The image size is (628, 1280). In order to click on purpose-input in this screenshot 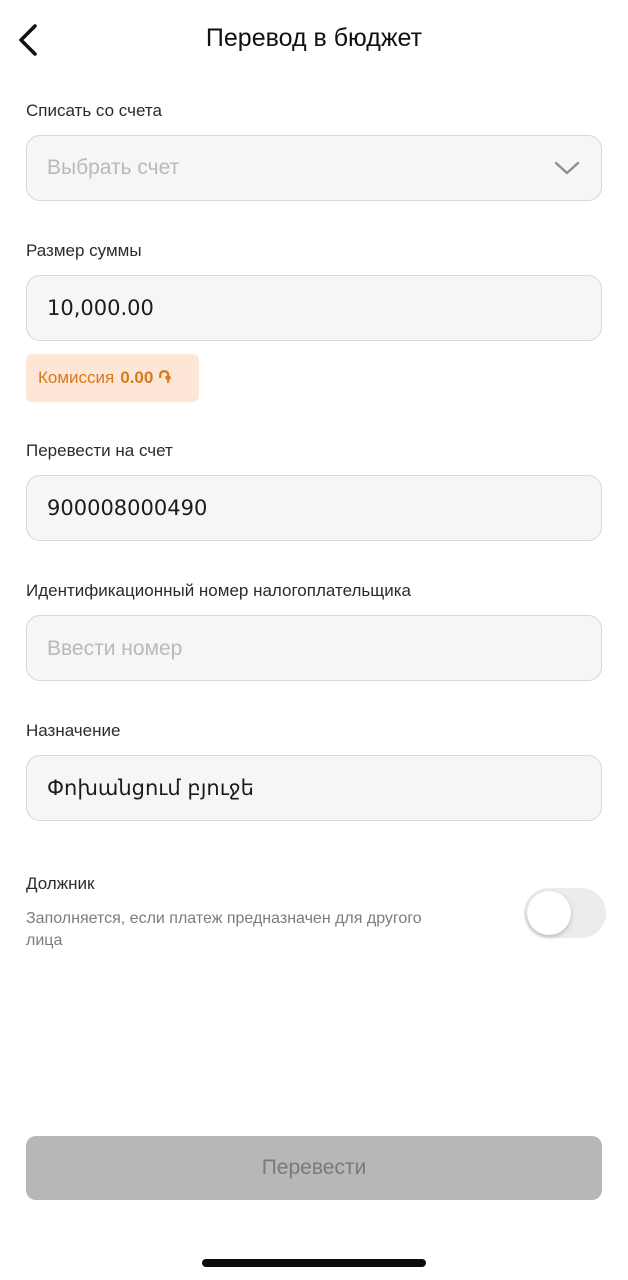, I will do `click(314, 788)`.